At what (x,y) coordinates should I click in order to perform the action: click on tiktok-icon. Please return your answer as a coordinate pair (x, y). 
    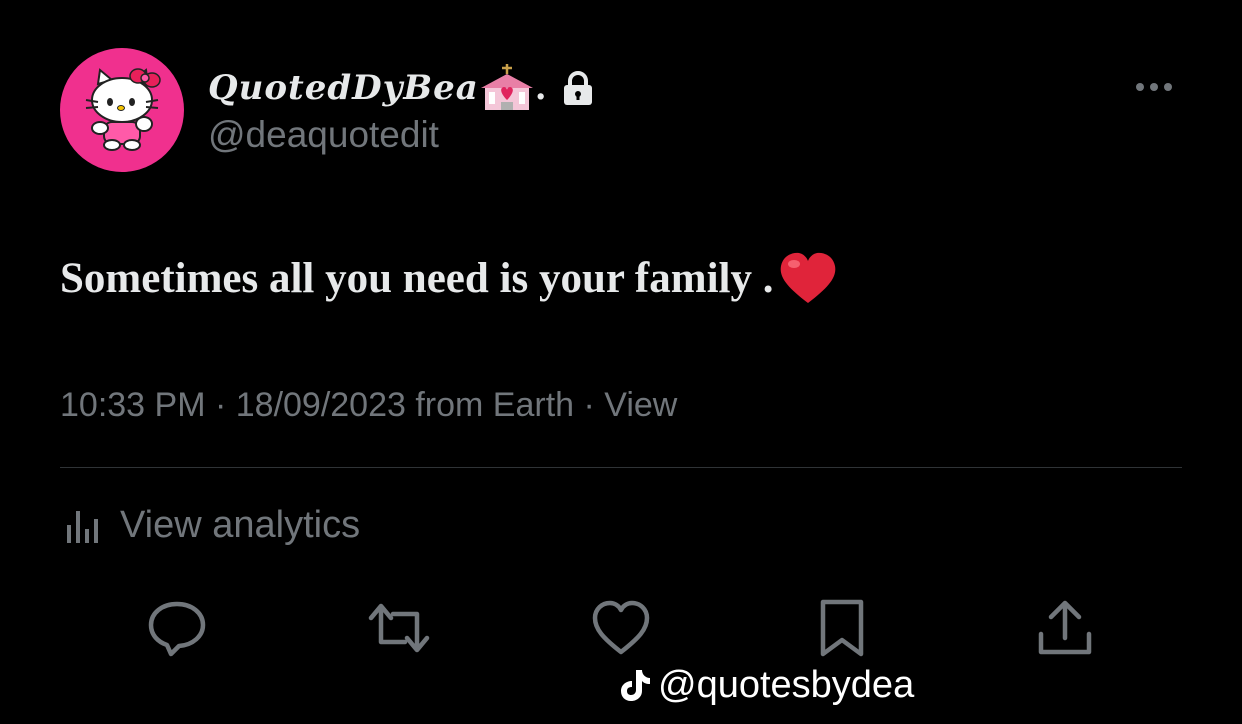
    Looking at the image, I should click on (635, 685).